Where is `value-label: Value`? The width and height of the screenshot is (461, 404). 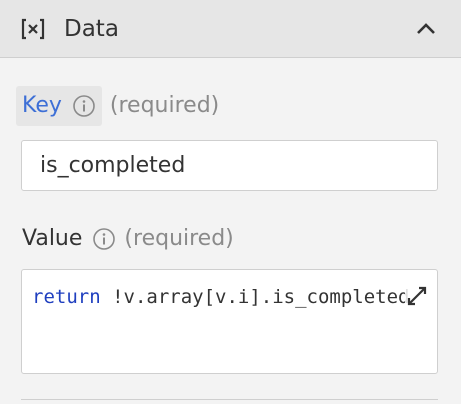
value-label: Value is located at coordinates (52, 238).